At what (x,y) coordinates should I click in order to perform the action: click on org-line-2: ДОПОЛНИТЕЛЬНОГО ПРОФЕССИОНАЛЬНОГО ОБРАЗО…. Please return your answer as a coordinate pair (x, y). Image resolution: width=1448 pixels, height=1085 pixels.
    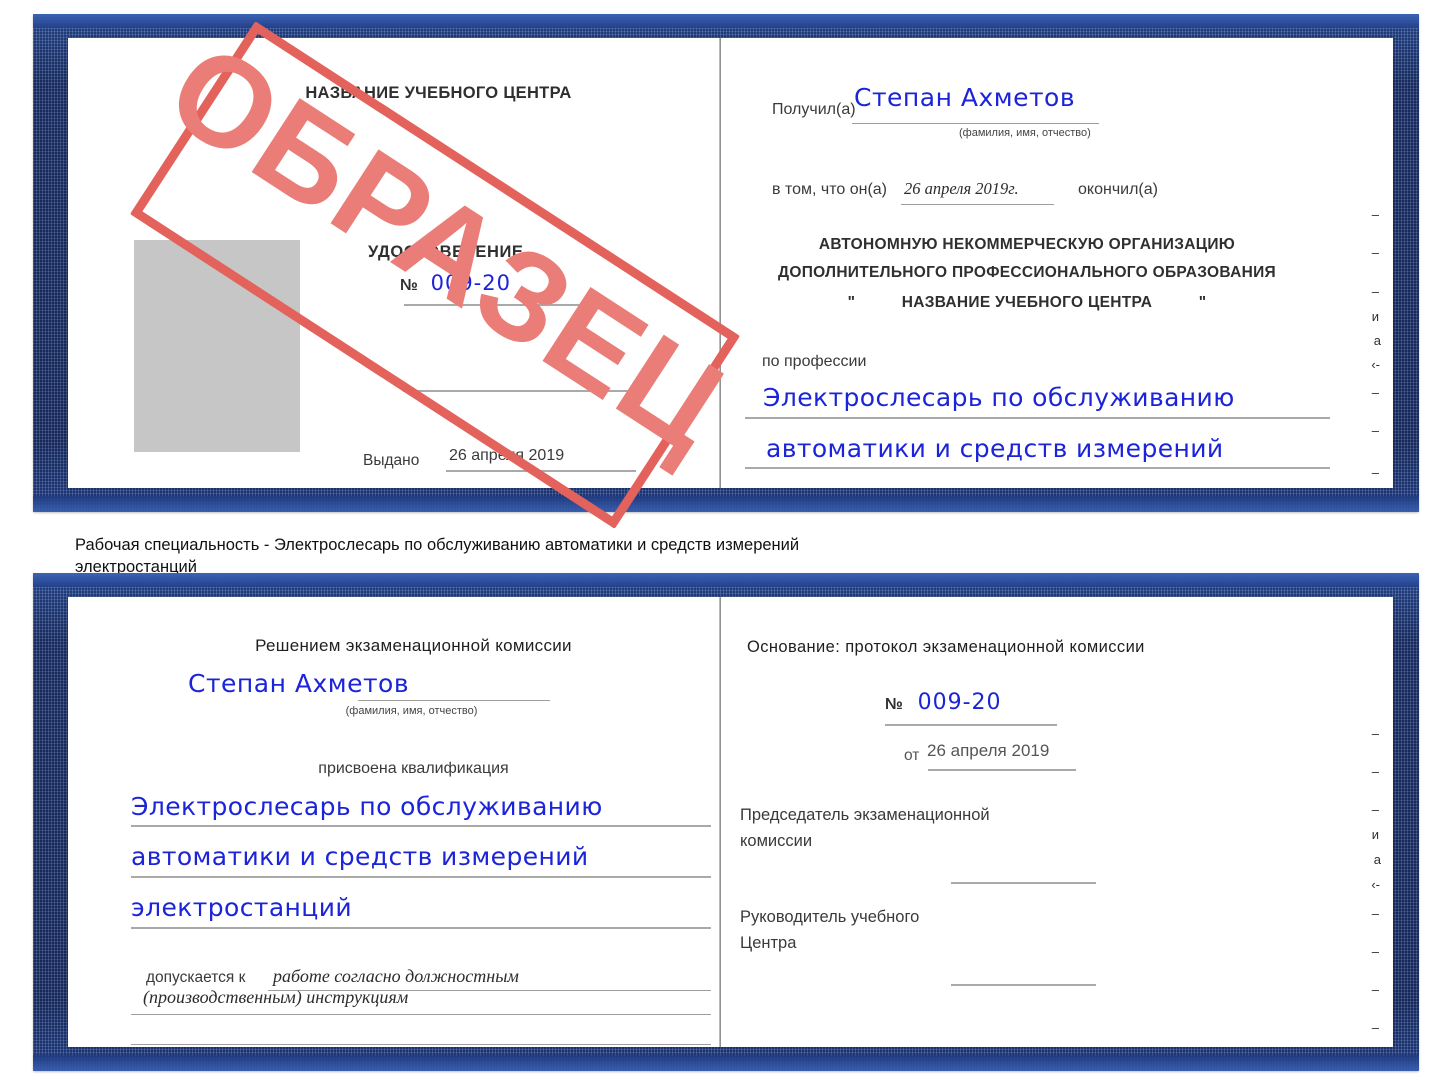
    Looking at the image, I should click on (1027, 272).